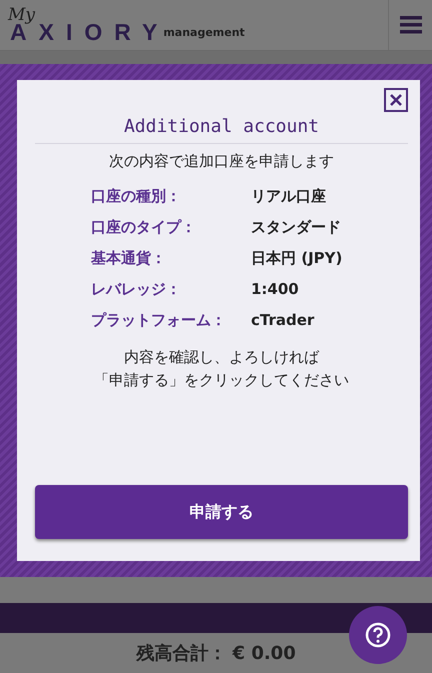 This screenshot has height=673, width=432. I want to click on close-icon, so click(396, 100).